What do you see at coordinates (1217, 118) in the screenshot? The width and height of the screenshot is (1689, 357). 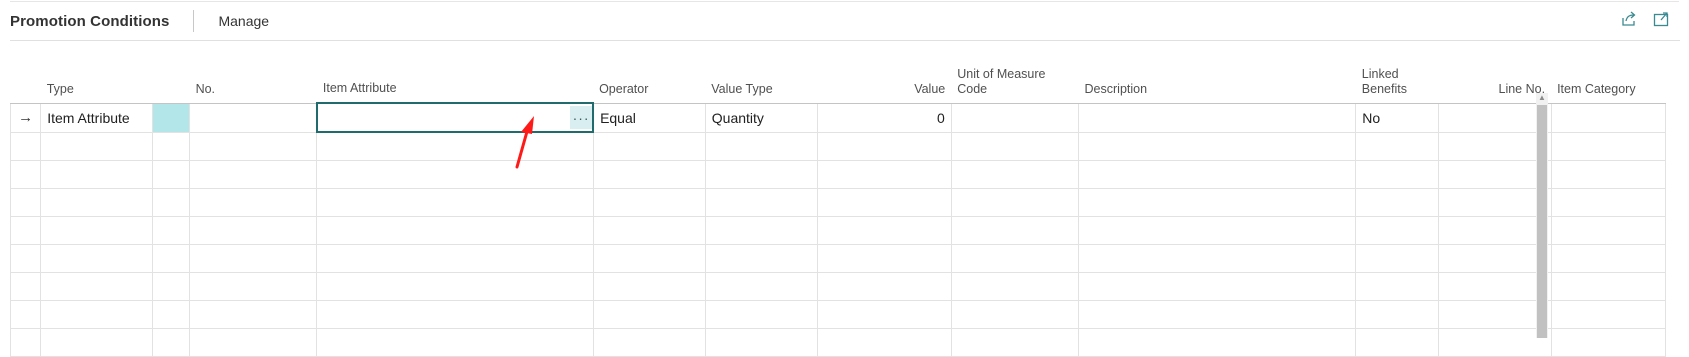 I see `description-cell` at bounding box center [1217, 118].